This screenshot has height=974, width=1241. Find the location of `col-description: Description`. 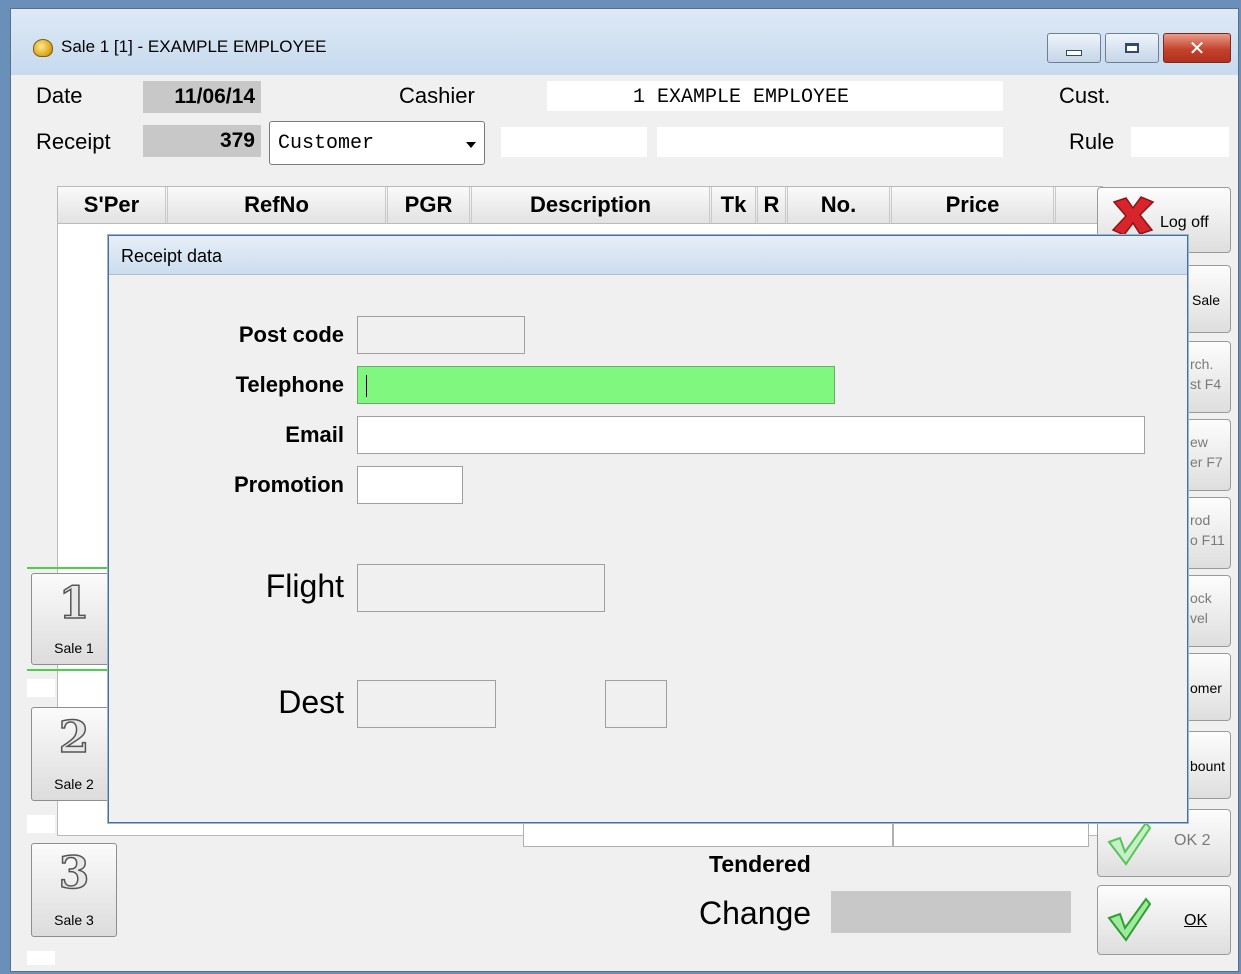

col-description: Description is located at coordinates (592, 205).